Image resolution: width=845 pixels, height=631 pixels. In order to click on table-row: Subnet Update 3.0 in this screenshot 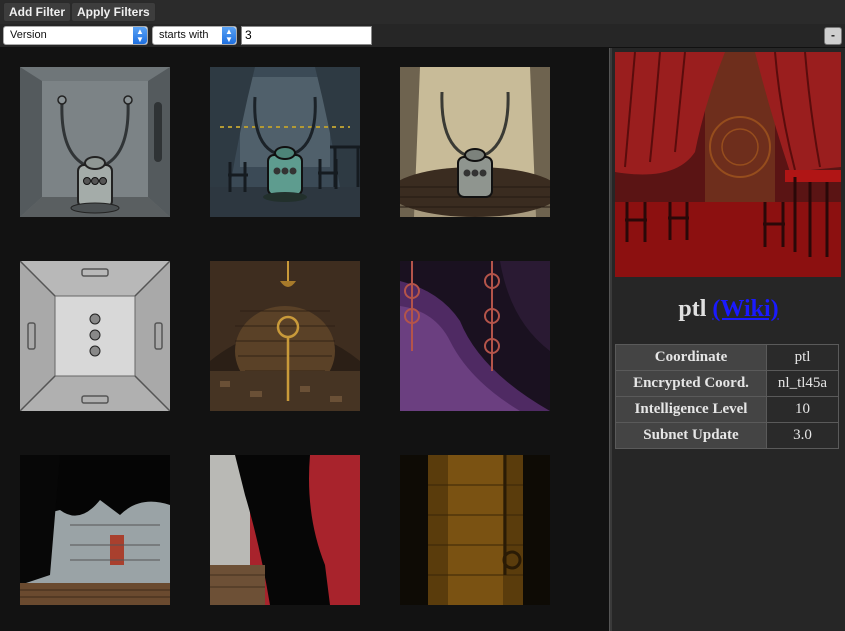, I will do `click(727, 435)`.